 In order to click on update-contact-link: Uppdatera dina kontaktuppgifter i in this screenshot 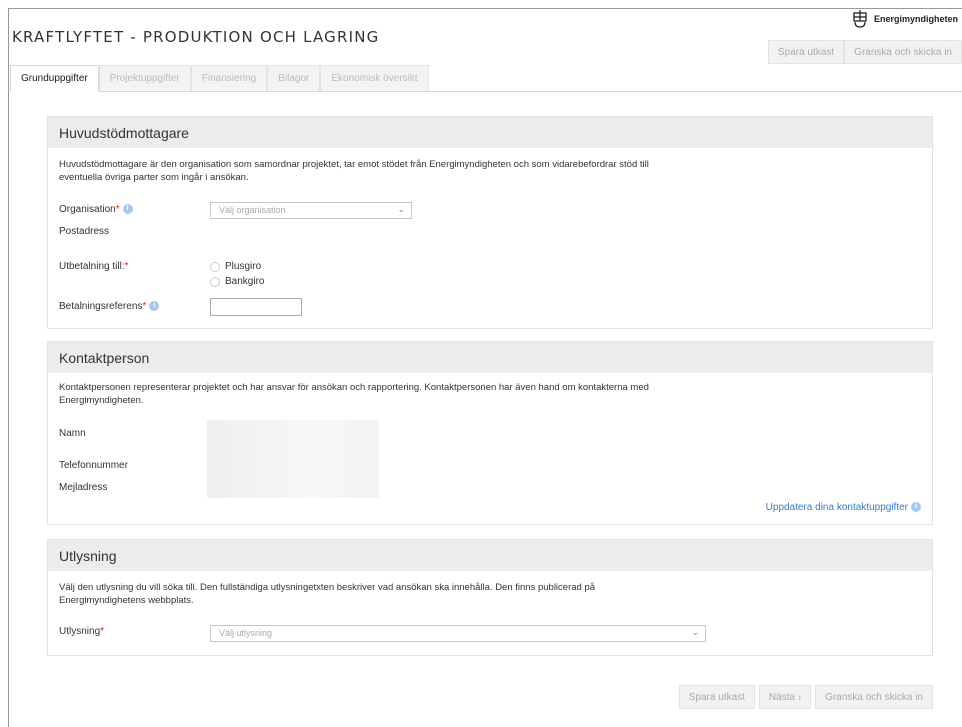, I will do `click(843, 507)`.